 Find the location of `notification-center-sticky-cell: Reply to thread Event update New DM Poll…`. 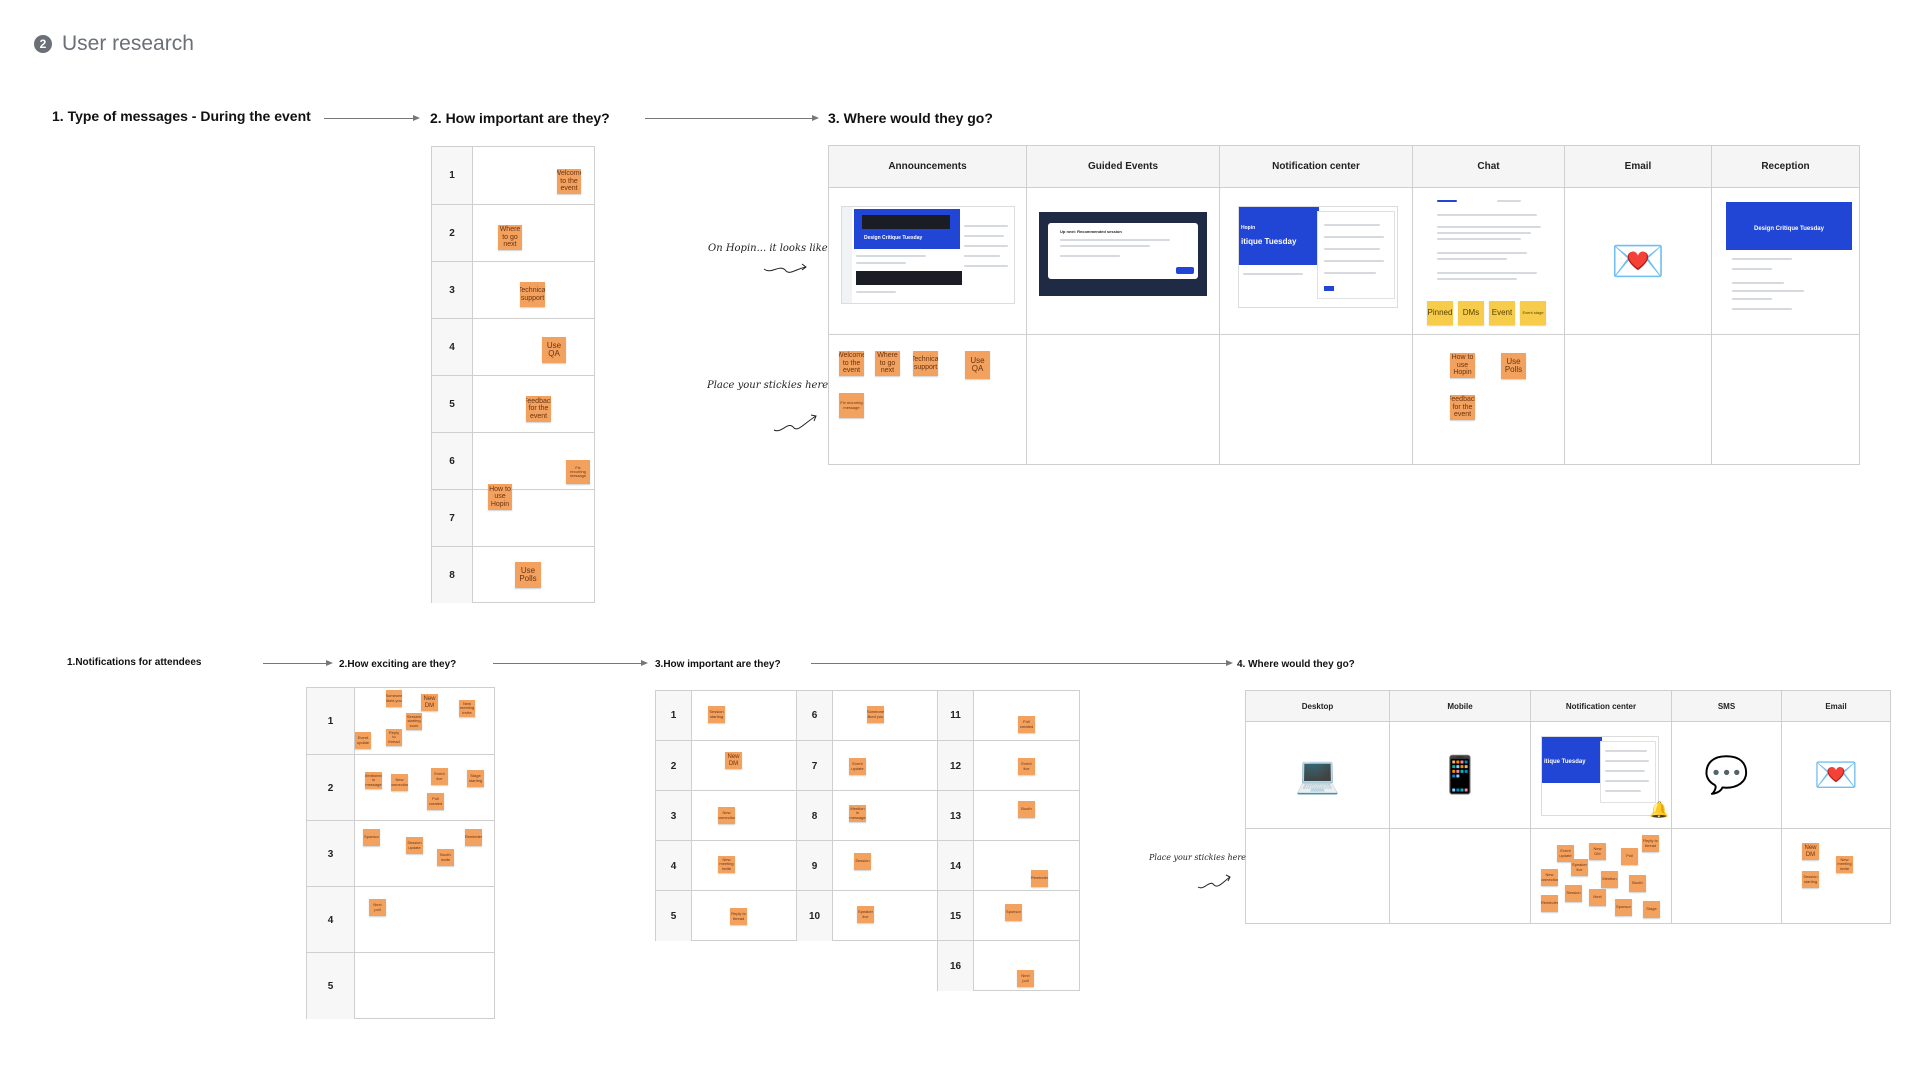

notification-center-sticky-cell: Reply to thread Event update New DM Poll… is located at coordinates (1601, 876).